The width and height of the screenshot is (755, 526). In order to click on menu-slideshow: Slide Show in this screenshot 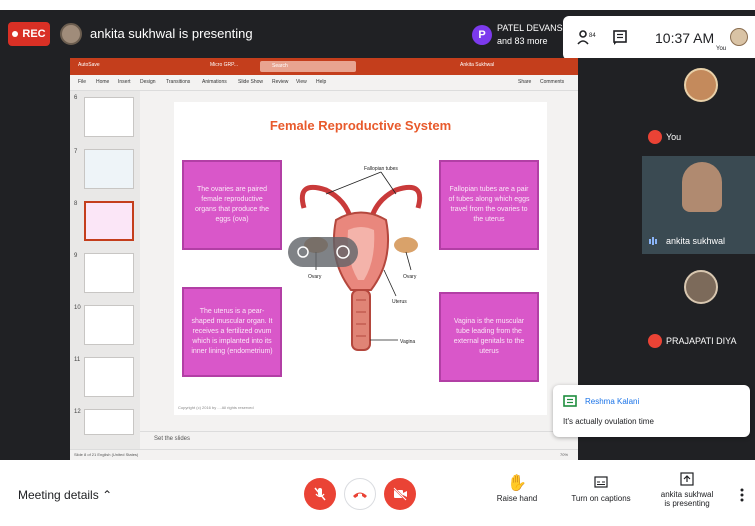, I will do `click(250, 82)`.